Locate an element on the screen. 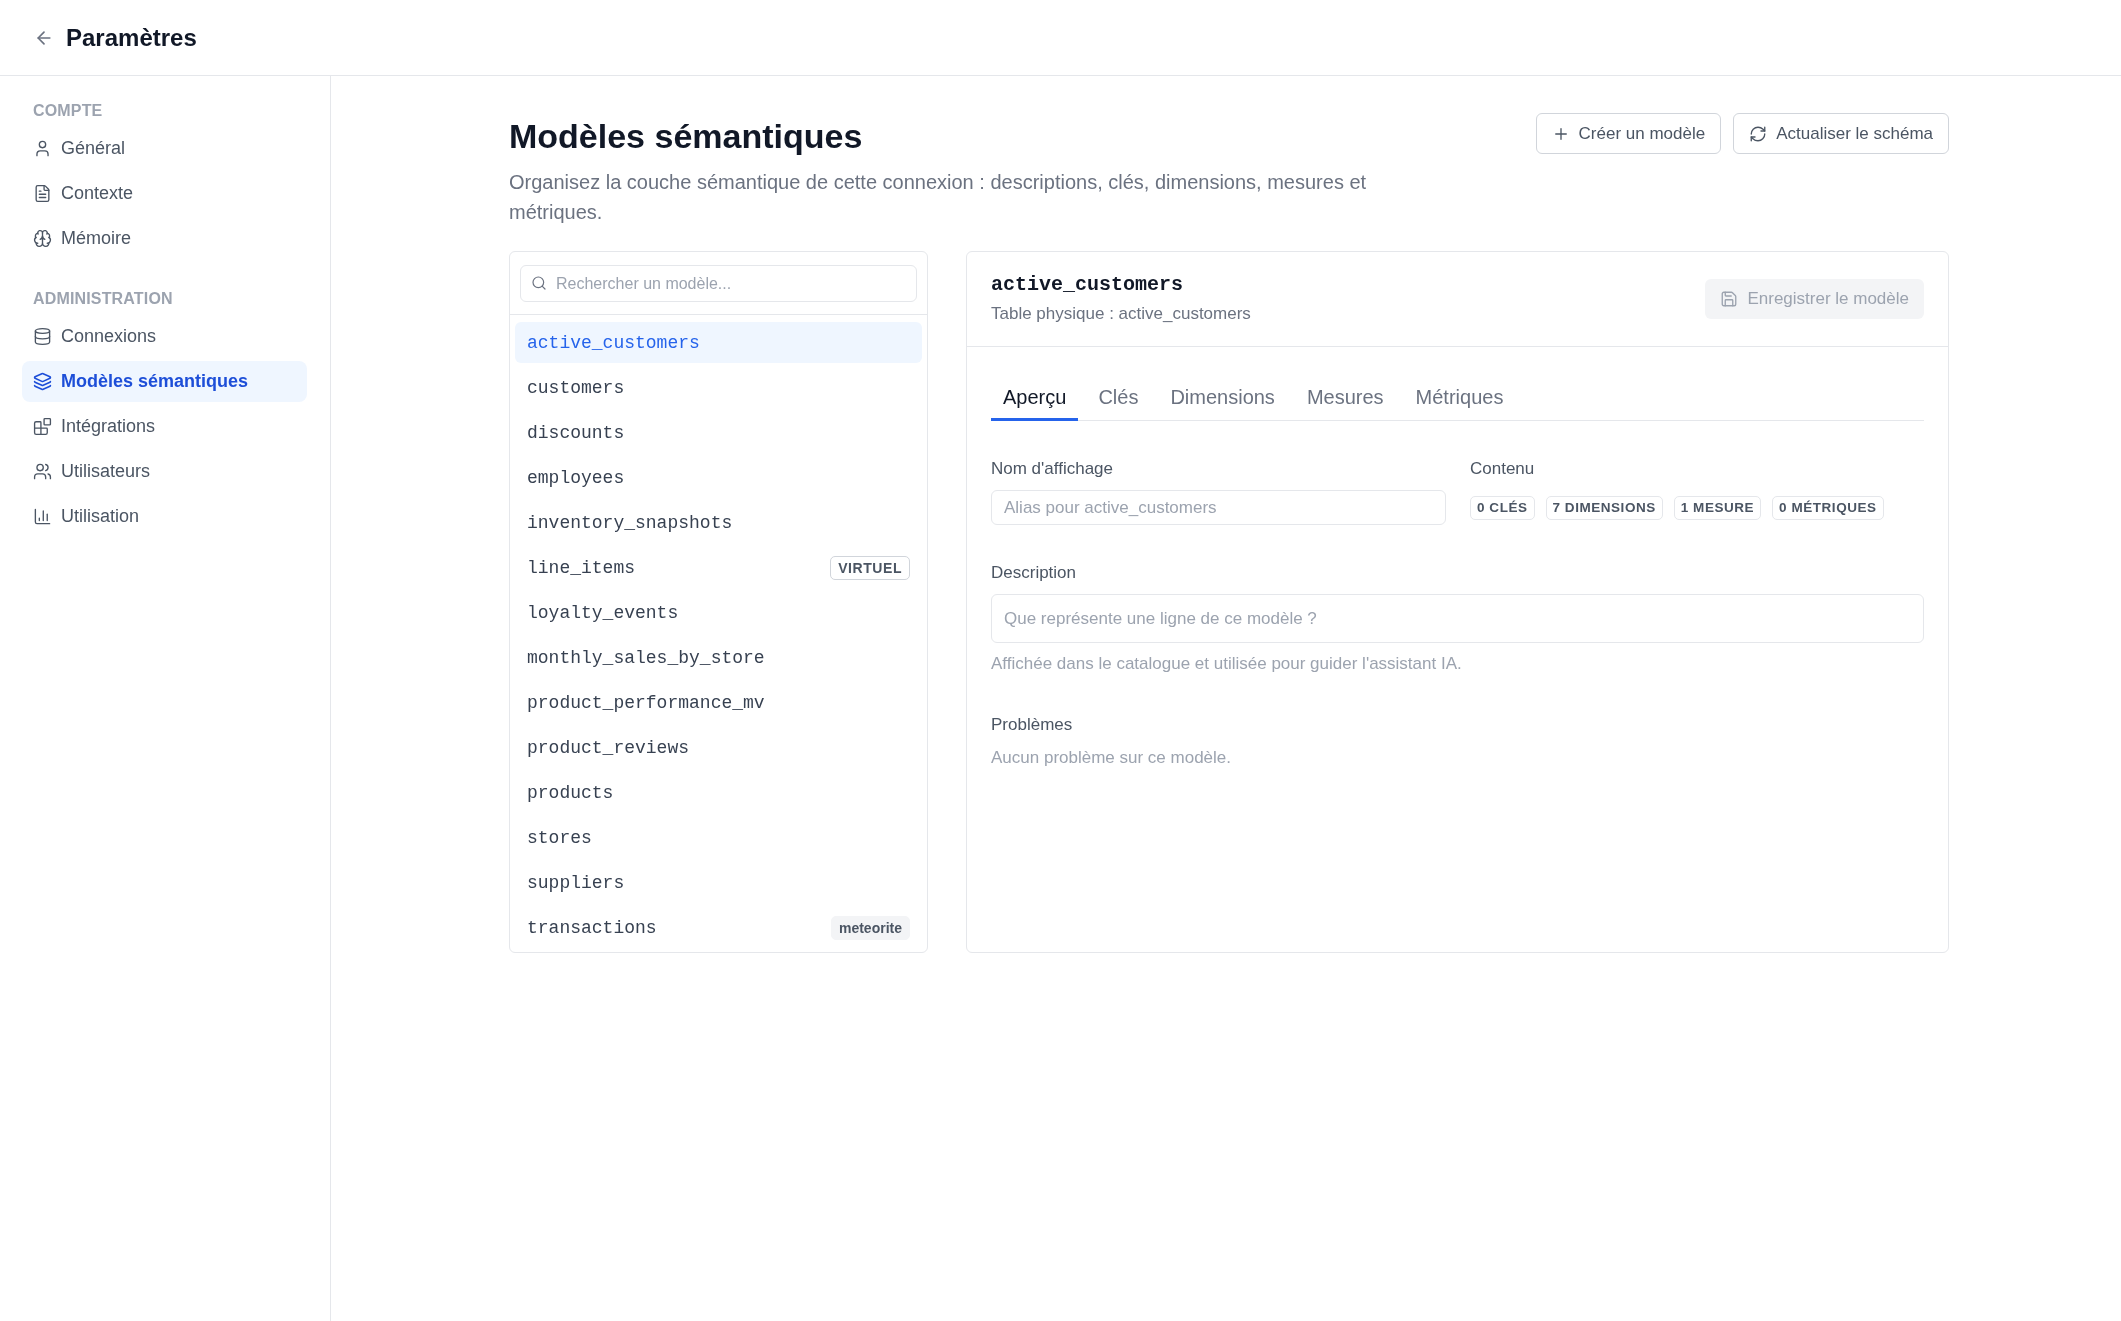  refresh-icon is located at coordinates (1758, 133).